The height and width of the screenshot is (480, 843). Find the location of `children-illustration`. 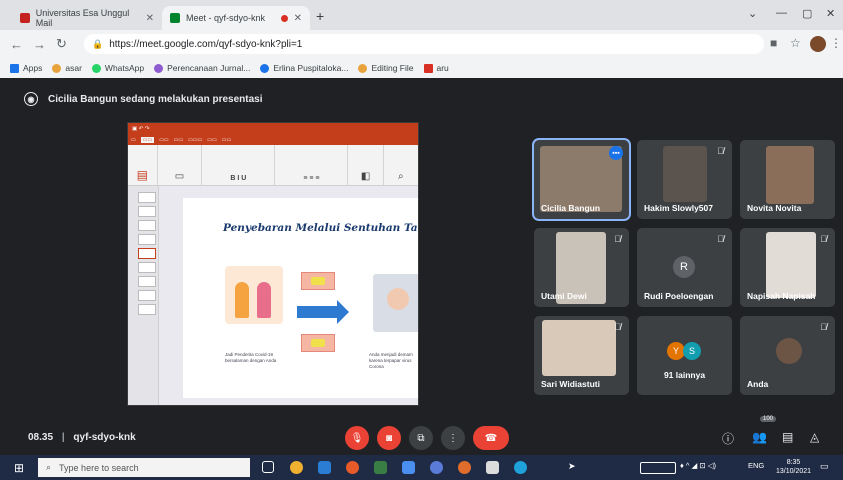

children-illustration is located at coordinates (254, 295).